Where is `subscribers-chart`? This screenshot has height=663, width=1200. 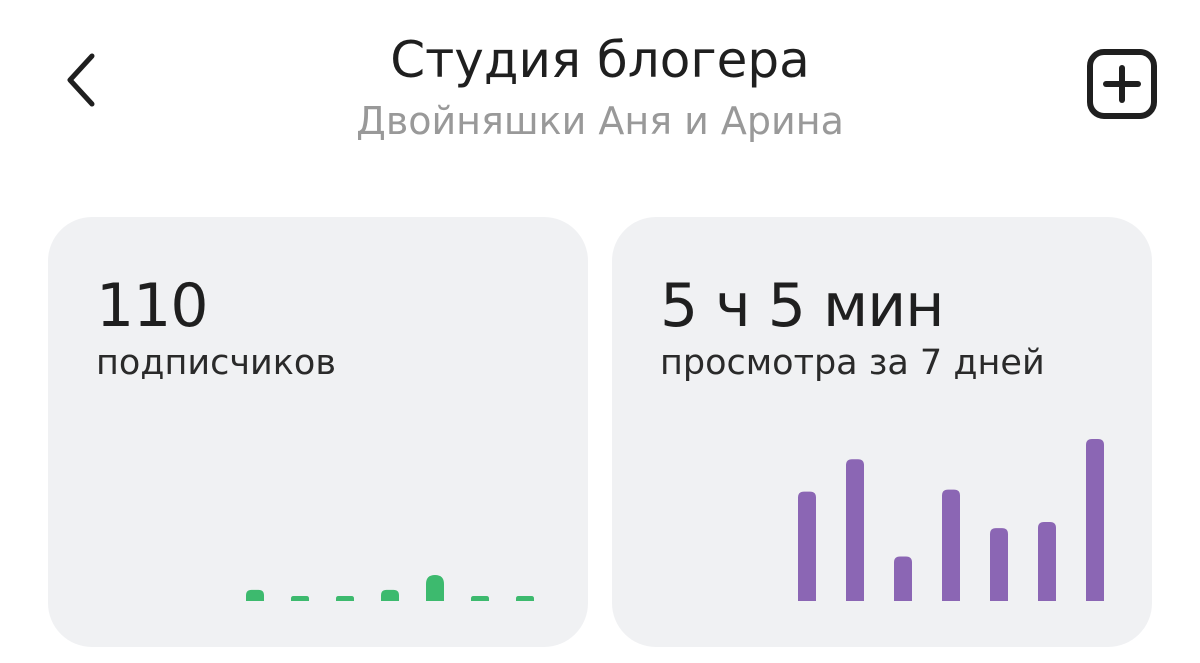
subscribers-chart is located at coordinates (390, 587).